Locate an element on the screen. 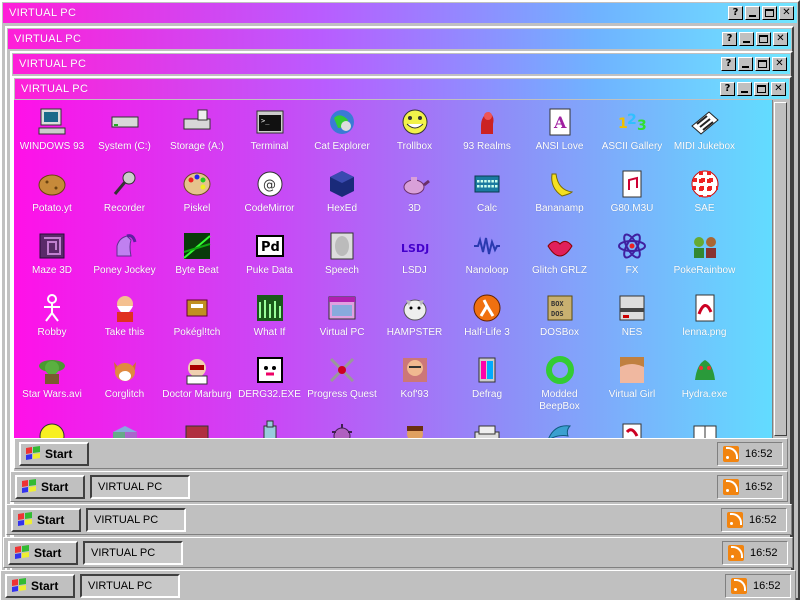 This screenshot has height=600, width=800. desktop-icon: Defrag is located at coordinates (487, 377).